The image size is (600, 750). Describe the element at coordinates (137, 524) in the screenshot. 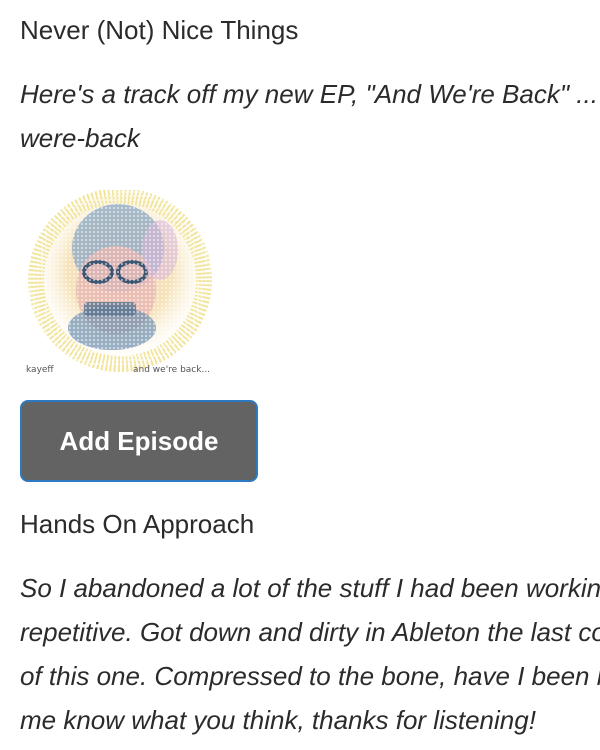

I see `episode-title: Hands On Approach` at that location.